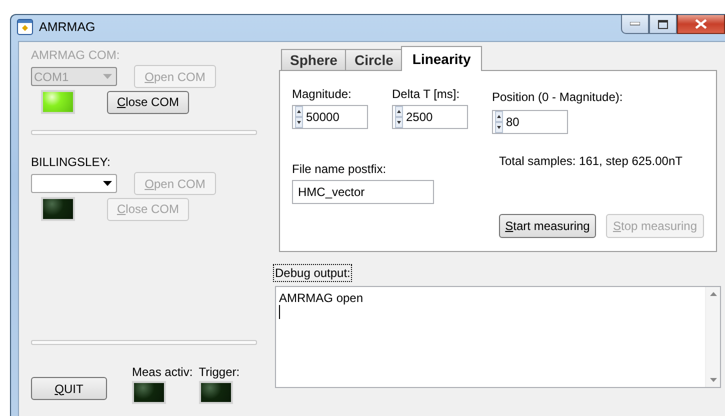 Image resolution: width=725 pixels, height=416 pixels. What do you see at coordinates (313, 59) in the screenshot?
I see `tab: Sphere` at bounding box center [313, 59].